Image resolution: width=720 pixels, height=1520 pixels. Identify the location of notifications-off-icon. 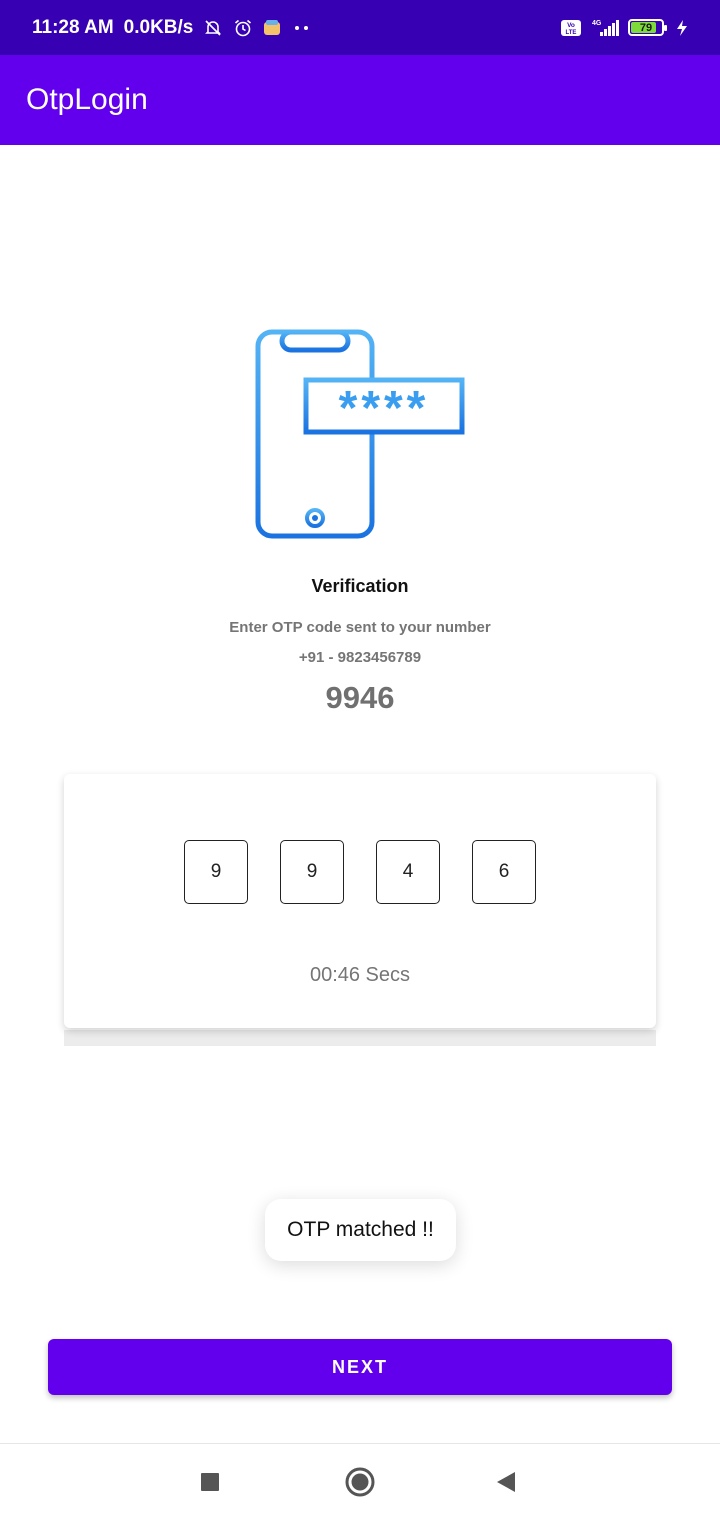
(213, 28).